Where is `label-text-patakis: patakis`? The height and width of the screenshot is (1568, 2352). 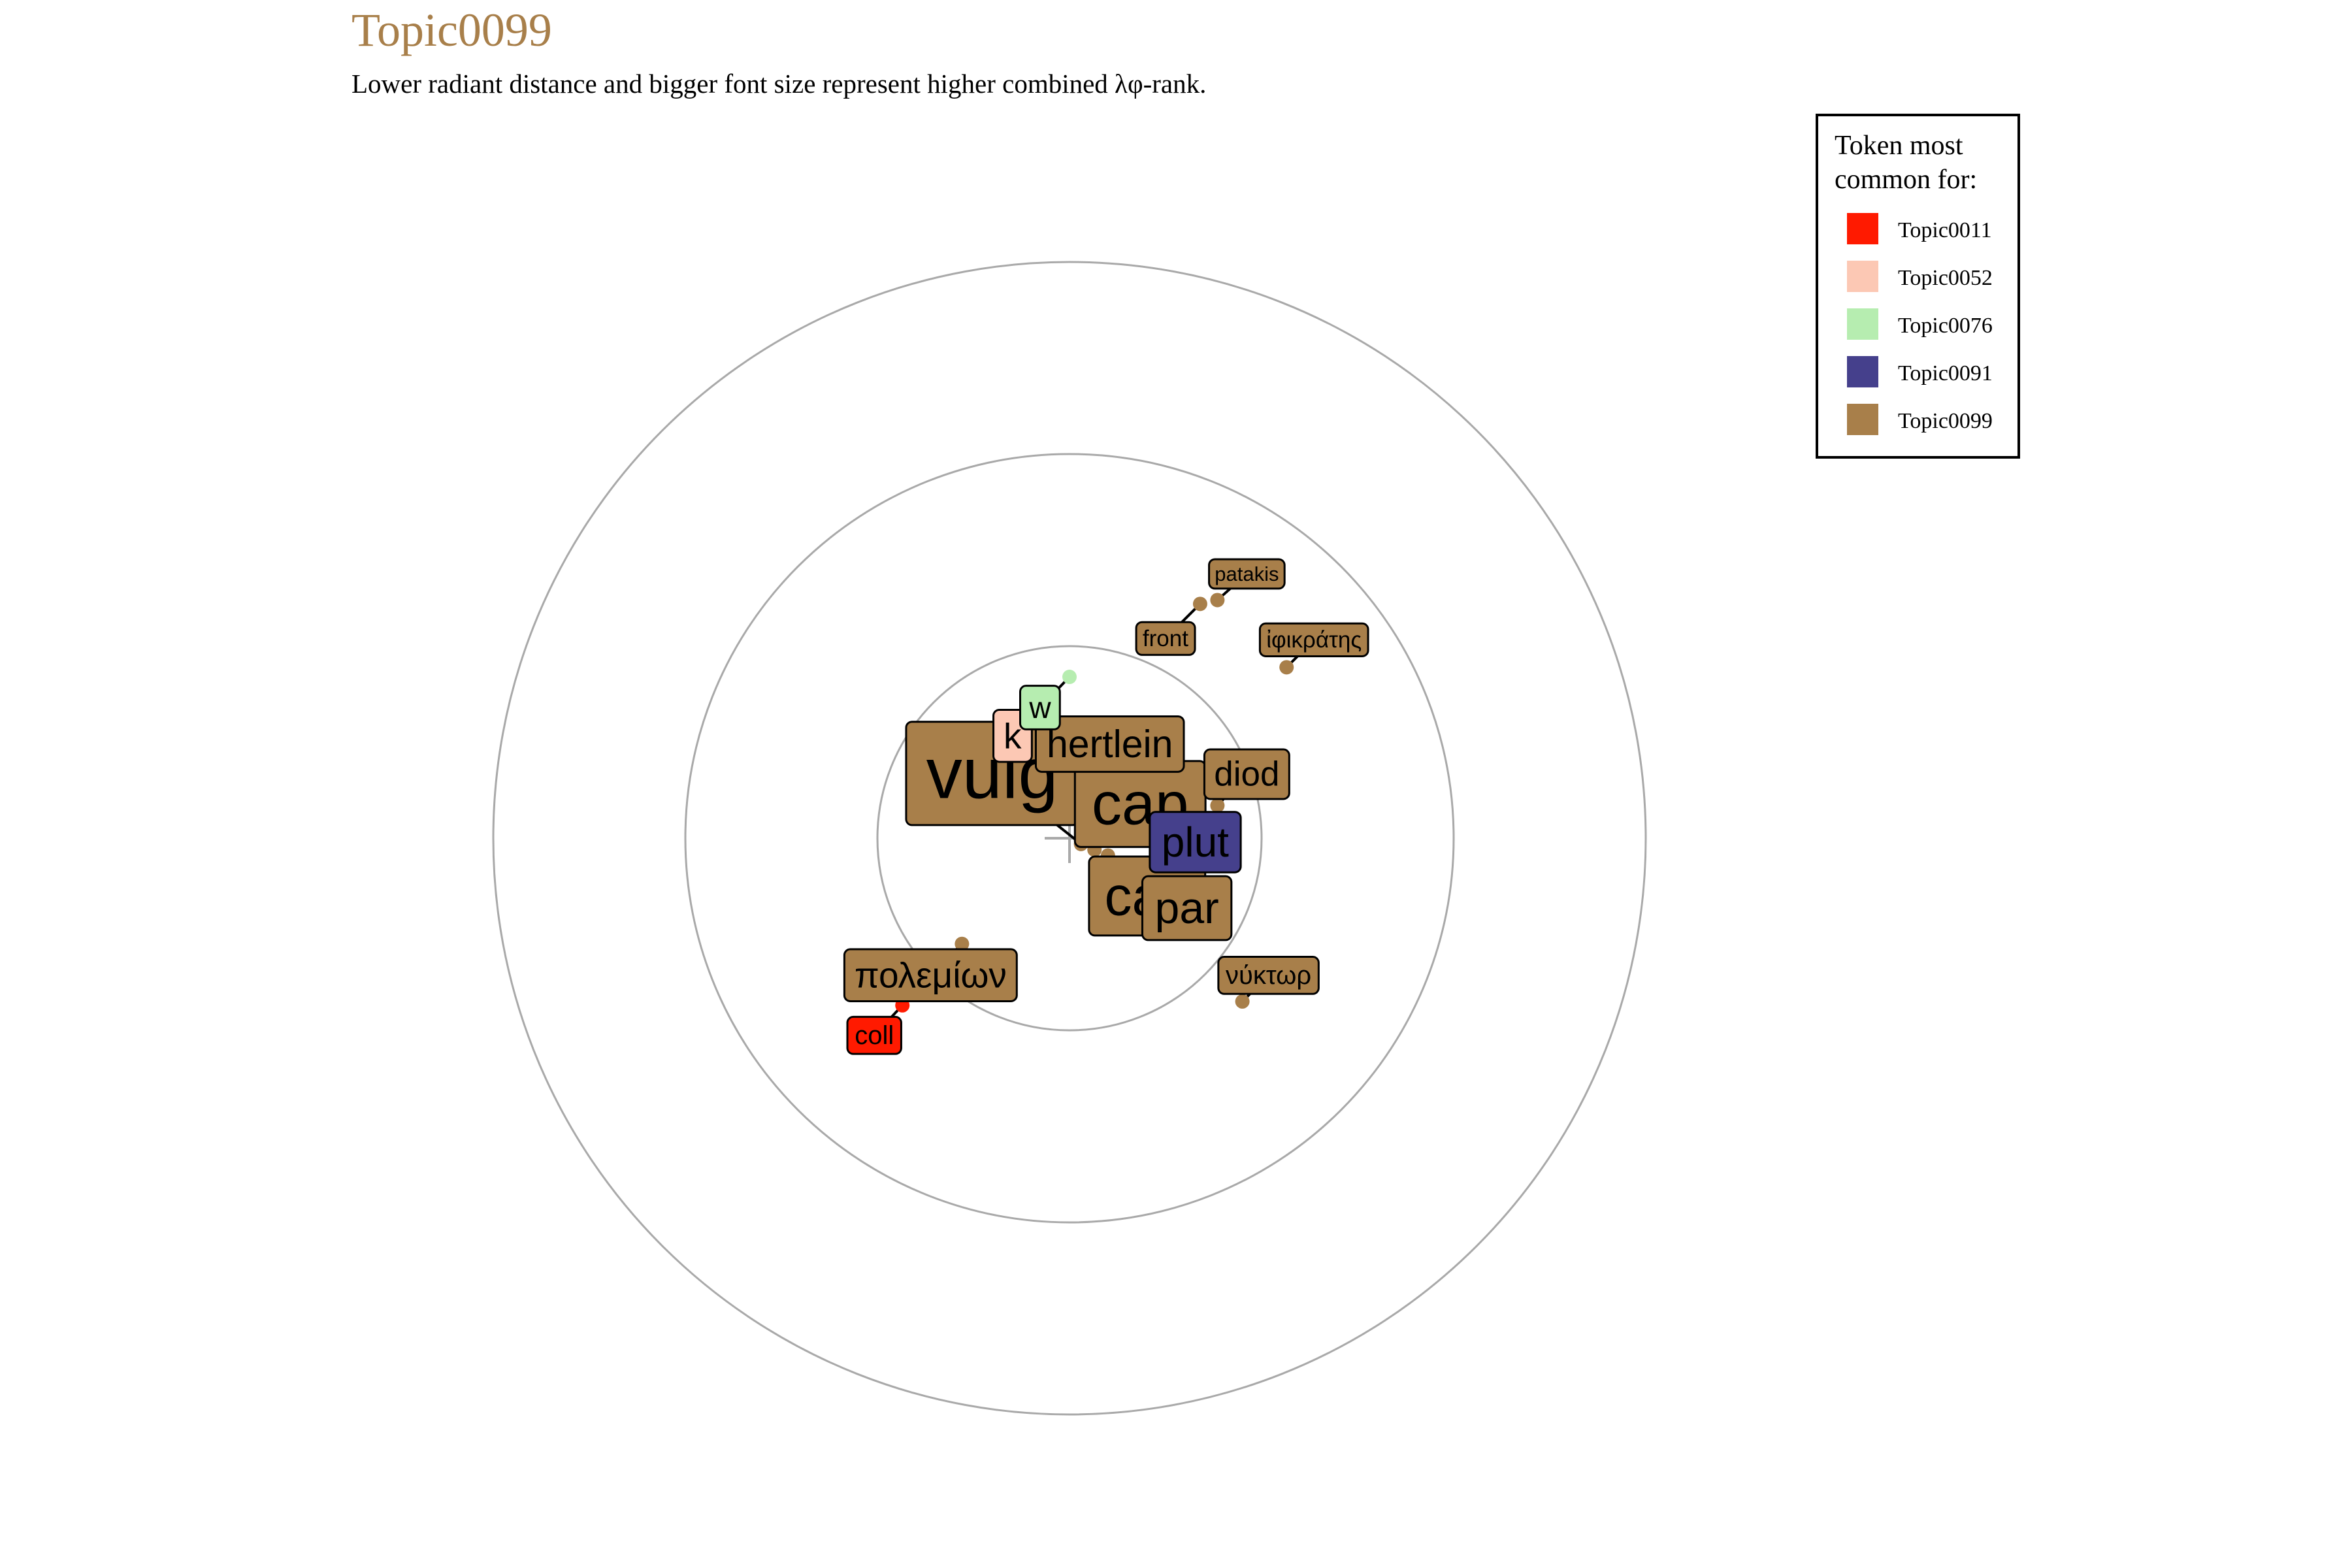
label-text-patakis: patakis is located at coordinates (1247, 574).